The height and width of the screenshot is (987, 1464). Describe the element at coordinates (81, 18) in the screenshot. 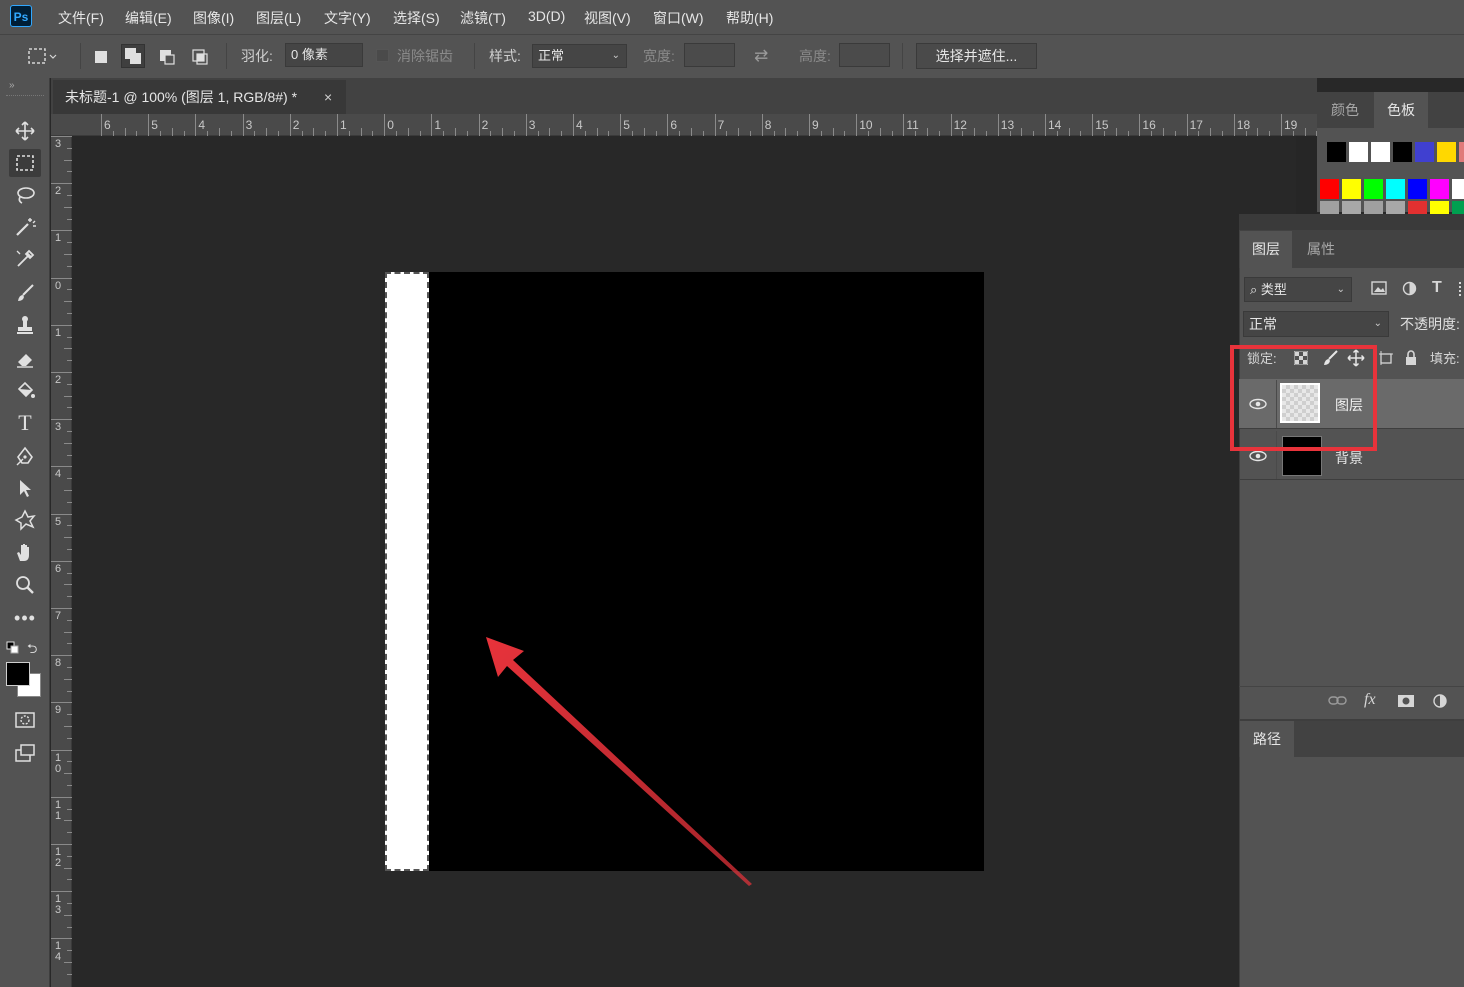

I see `menu-file: 文件(F)` at that location.